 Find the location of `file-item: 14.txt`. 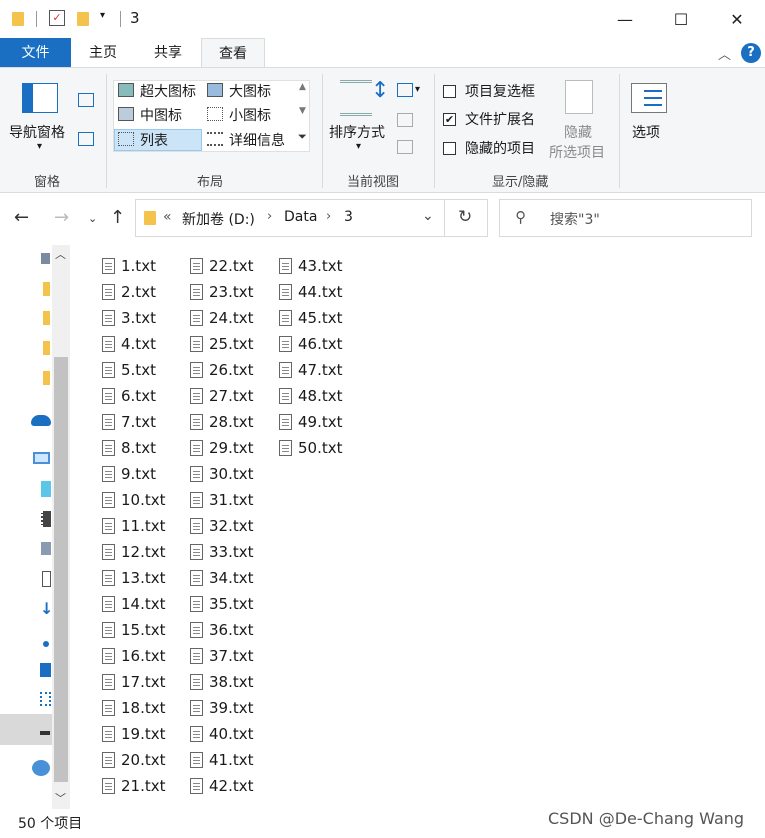

file-item: 14.txt is located at coordinates (134, 604).